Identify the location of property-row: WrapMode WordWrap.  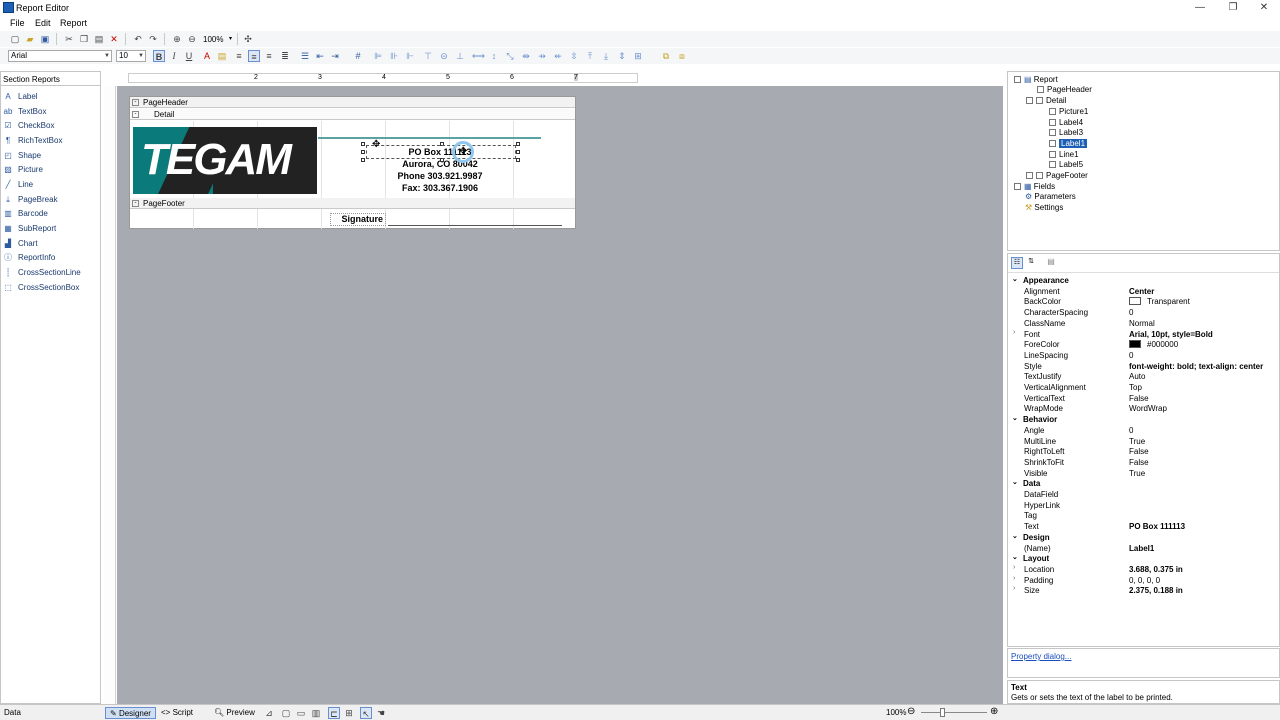
(1143, 408).